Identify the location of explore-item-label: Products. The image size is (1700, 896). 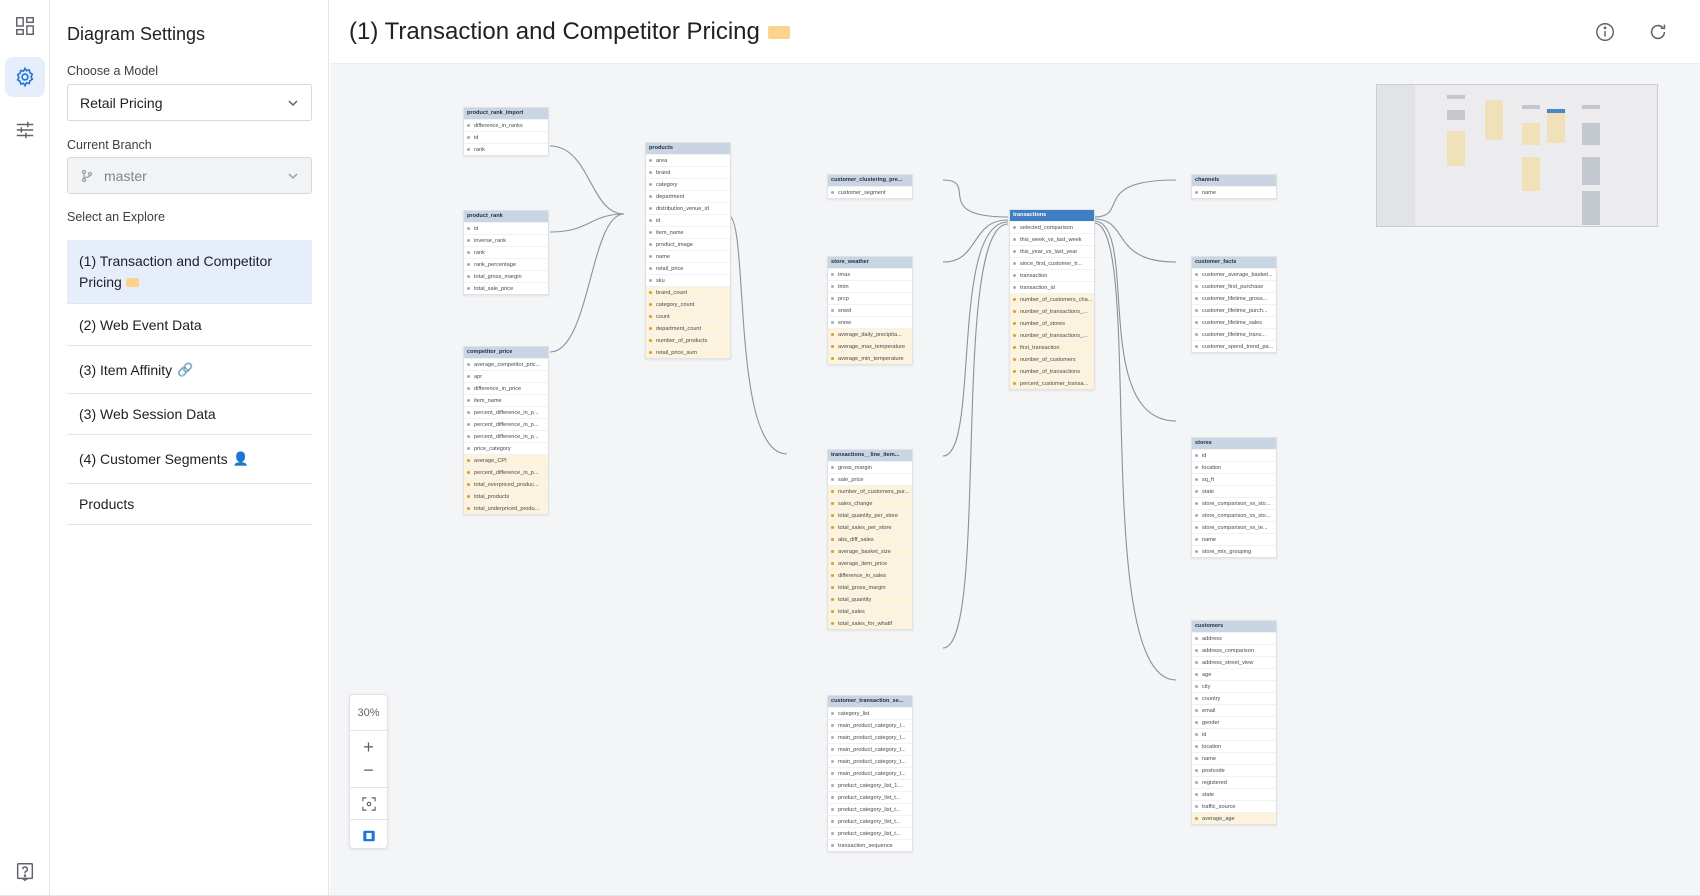
(107, 504).